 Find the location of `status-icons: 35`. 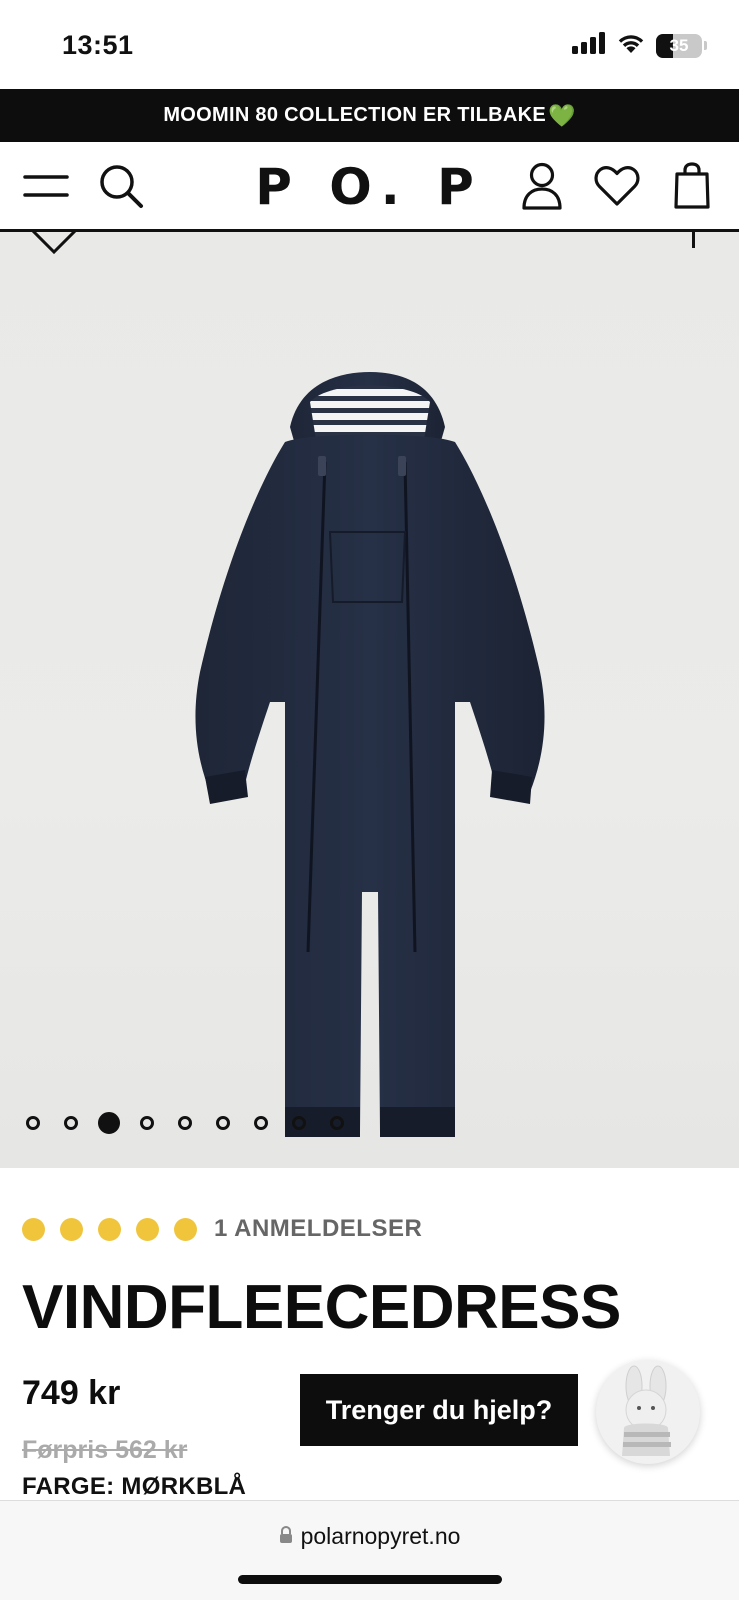

status-icons: 35 is located at coordinates (639, 45).